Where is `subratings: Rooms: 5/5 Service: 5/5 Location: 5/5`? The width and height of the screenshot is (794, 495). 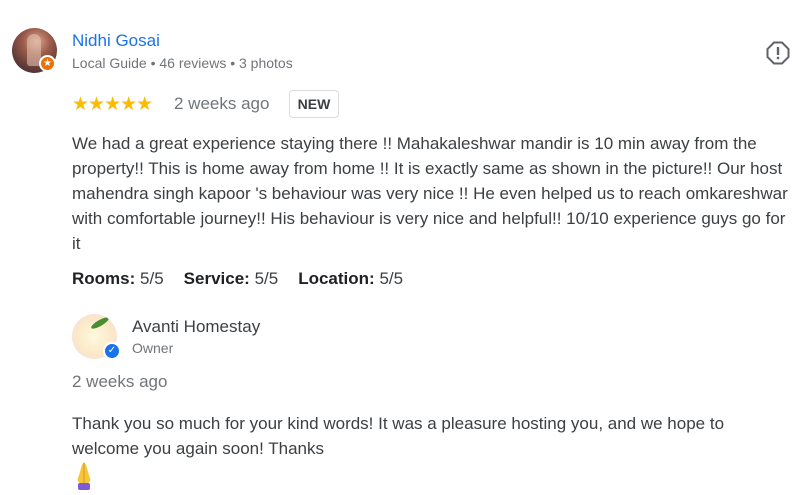 subratings: Rooms: 5/5 Service: 5/5 Location: 5/5 is located at coordinates (237, 279).